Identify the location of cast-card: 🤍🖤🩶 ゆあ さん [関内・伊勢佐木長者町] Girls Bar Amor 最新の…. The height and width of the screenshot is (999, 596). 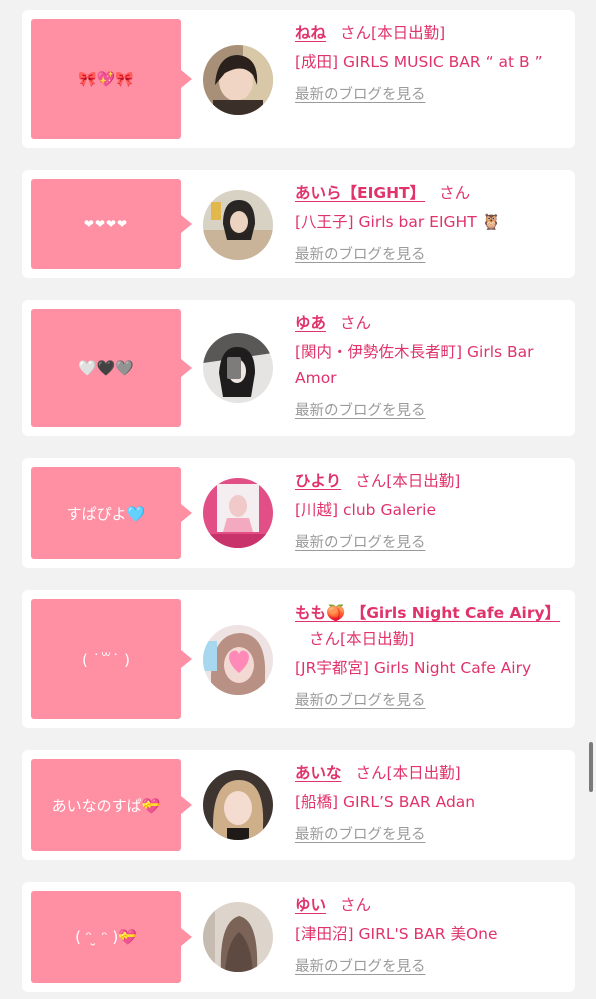
(298, 368).